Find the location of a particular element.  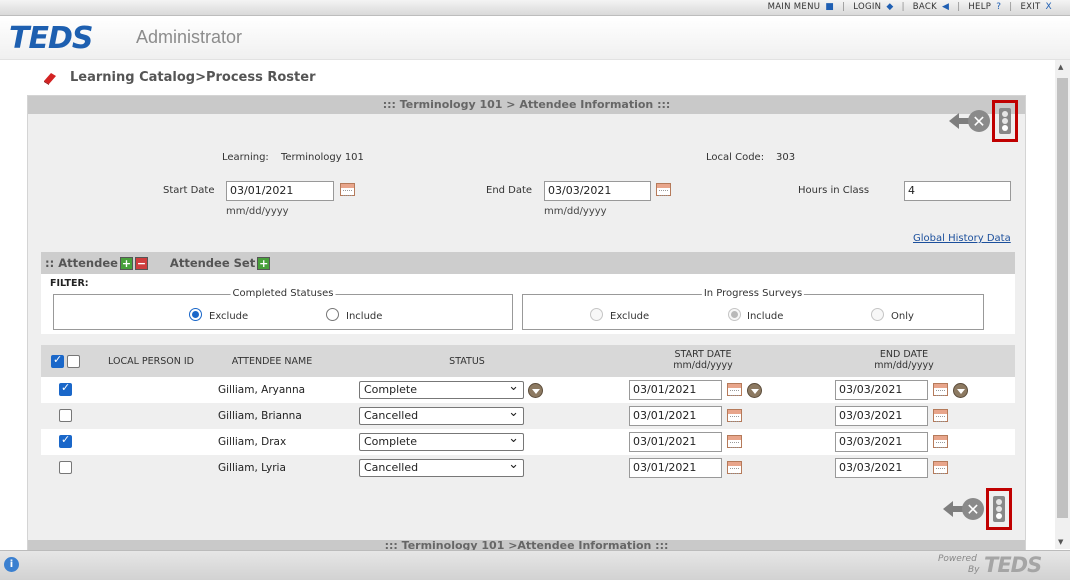

col-end-date: END DATE mm/dd/yyyy is located at coordinates (904, 360).